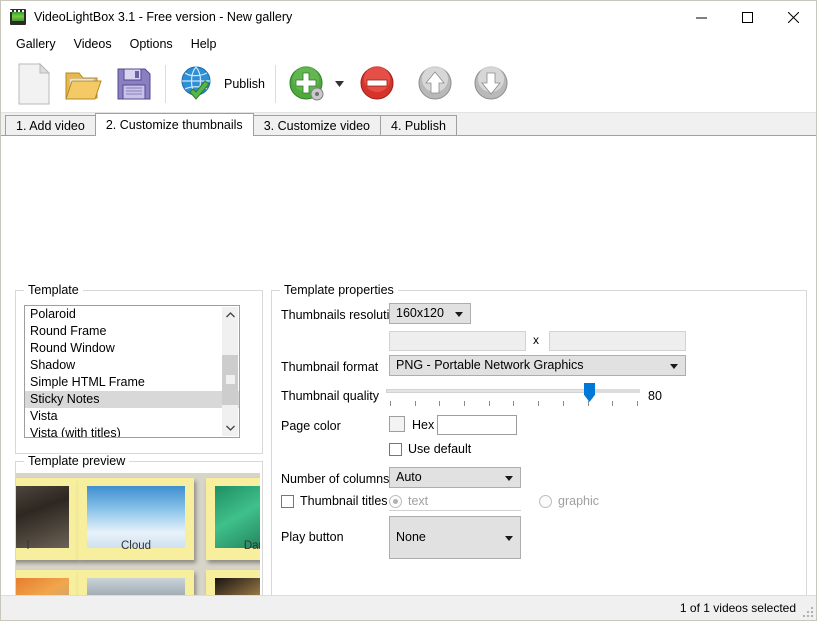 This screenshot has width=817, height=621. I want to click on preview-note: iPh, so click(233, 582).